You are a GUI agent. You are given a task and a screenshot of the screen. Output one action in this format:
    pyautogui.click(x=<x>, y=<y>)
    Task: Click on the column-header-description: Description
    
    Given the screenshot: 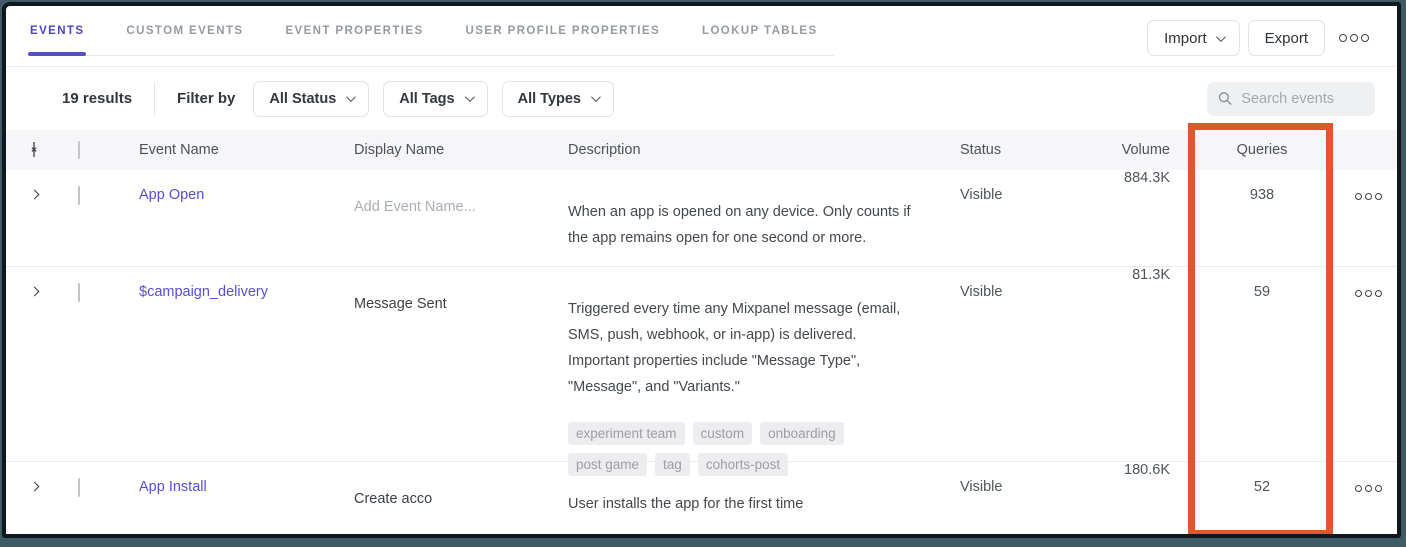 What is the action you would take?
    pyautogui.click(x=750, y=150)
    